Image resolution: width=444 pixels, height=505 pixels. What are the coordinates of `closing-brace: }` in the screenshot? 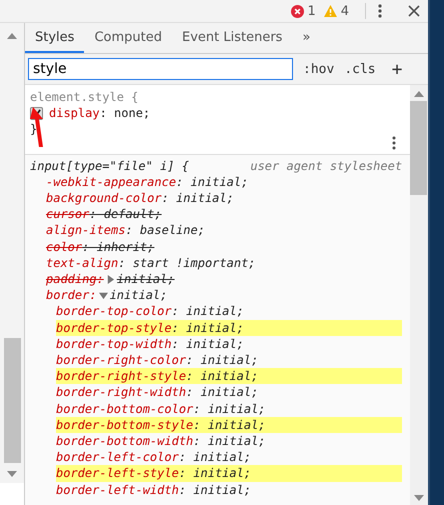 It's located at (34, 129).